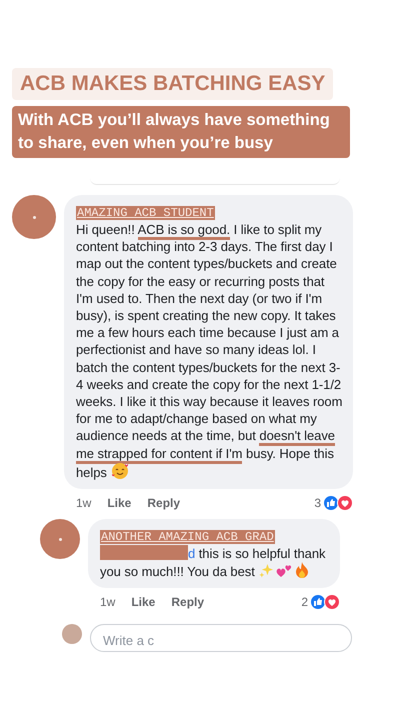 Image resolution: width=400 pixels, height=712 pixels. Describe the element at coordinates (301, 570) in the screenshot. I see `fire-icon` at that location.